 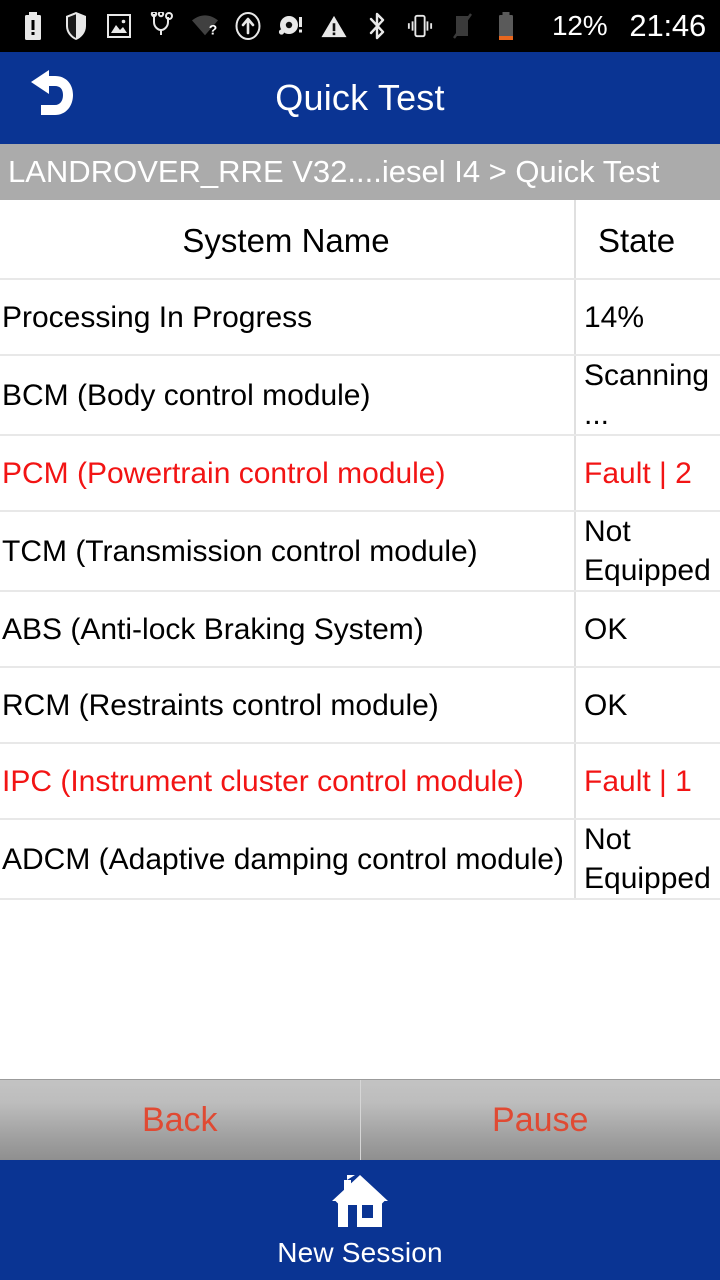 What do you see at coordinates (288, 705) in the screenshot?
I see `cell-system-name: RCM (Restraints control module)` at bounding box center [288, 705].